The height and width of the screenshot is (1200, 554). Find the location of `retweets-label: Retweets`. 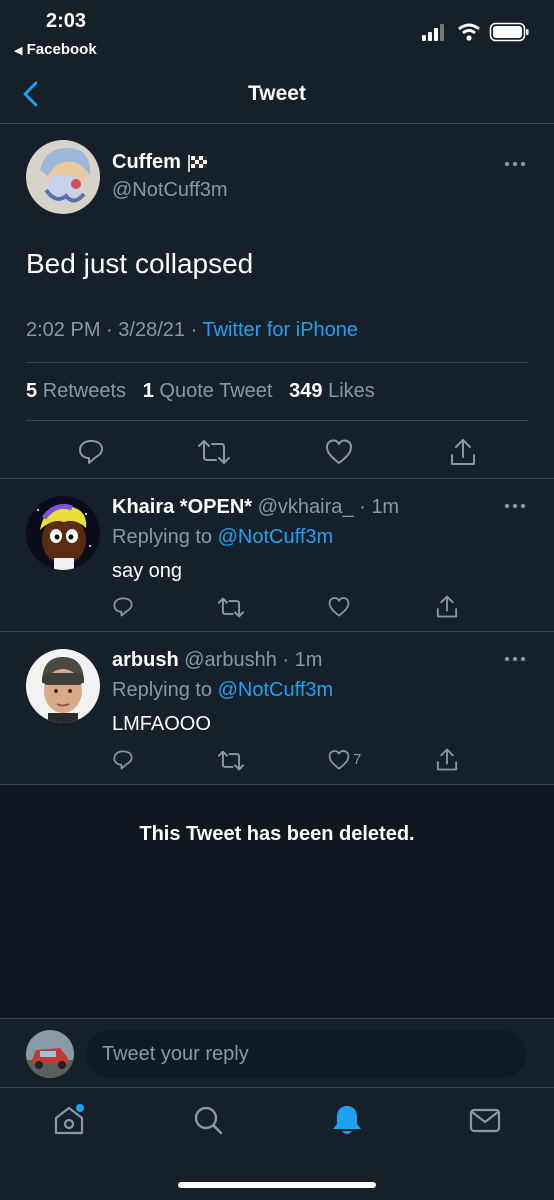

retweets-label: Retweets is located at coordinates (84, 391).